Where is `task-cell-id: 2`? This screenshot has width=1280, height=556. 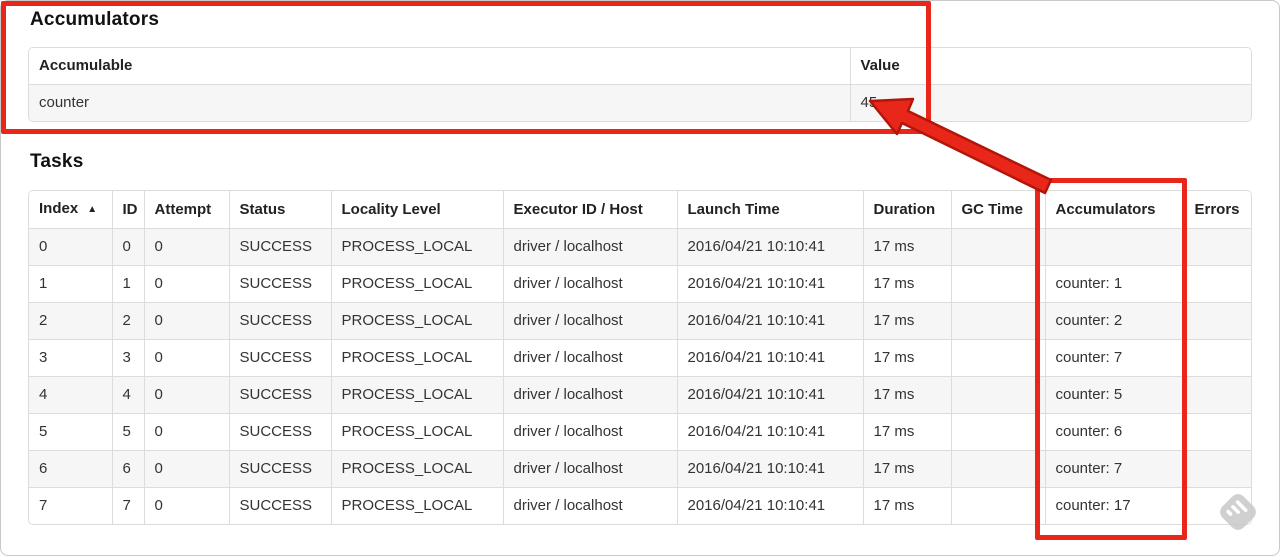
task-cell-id: 2 is located at coordinates (127, 321).